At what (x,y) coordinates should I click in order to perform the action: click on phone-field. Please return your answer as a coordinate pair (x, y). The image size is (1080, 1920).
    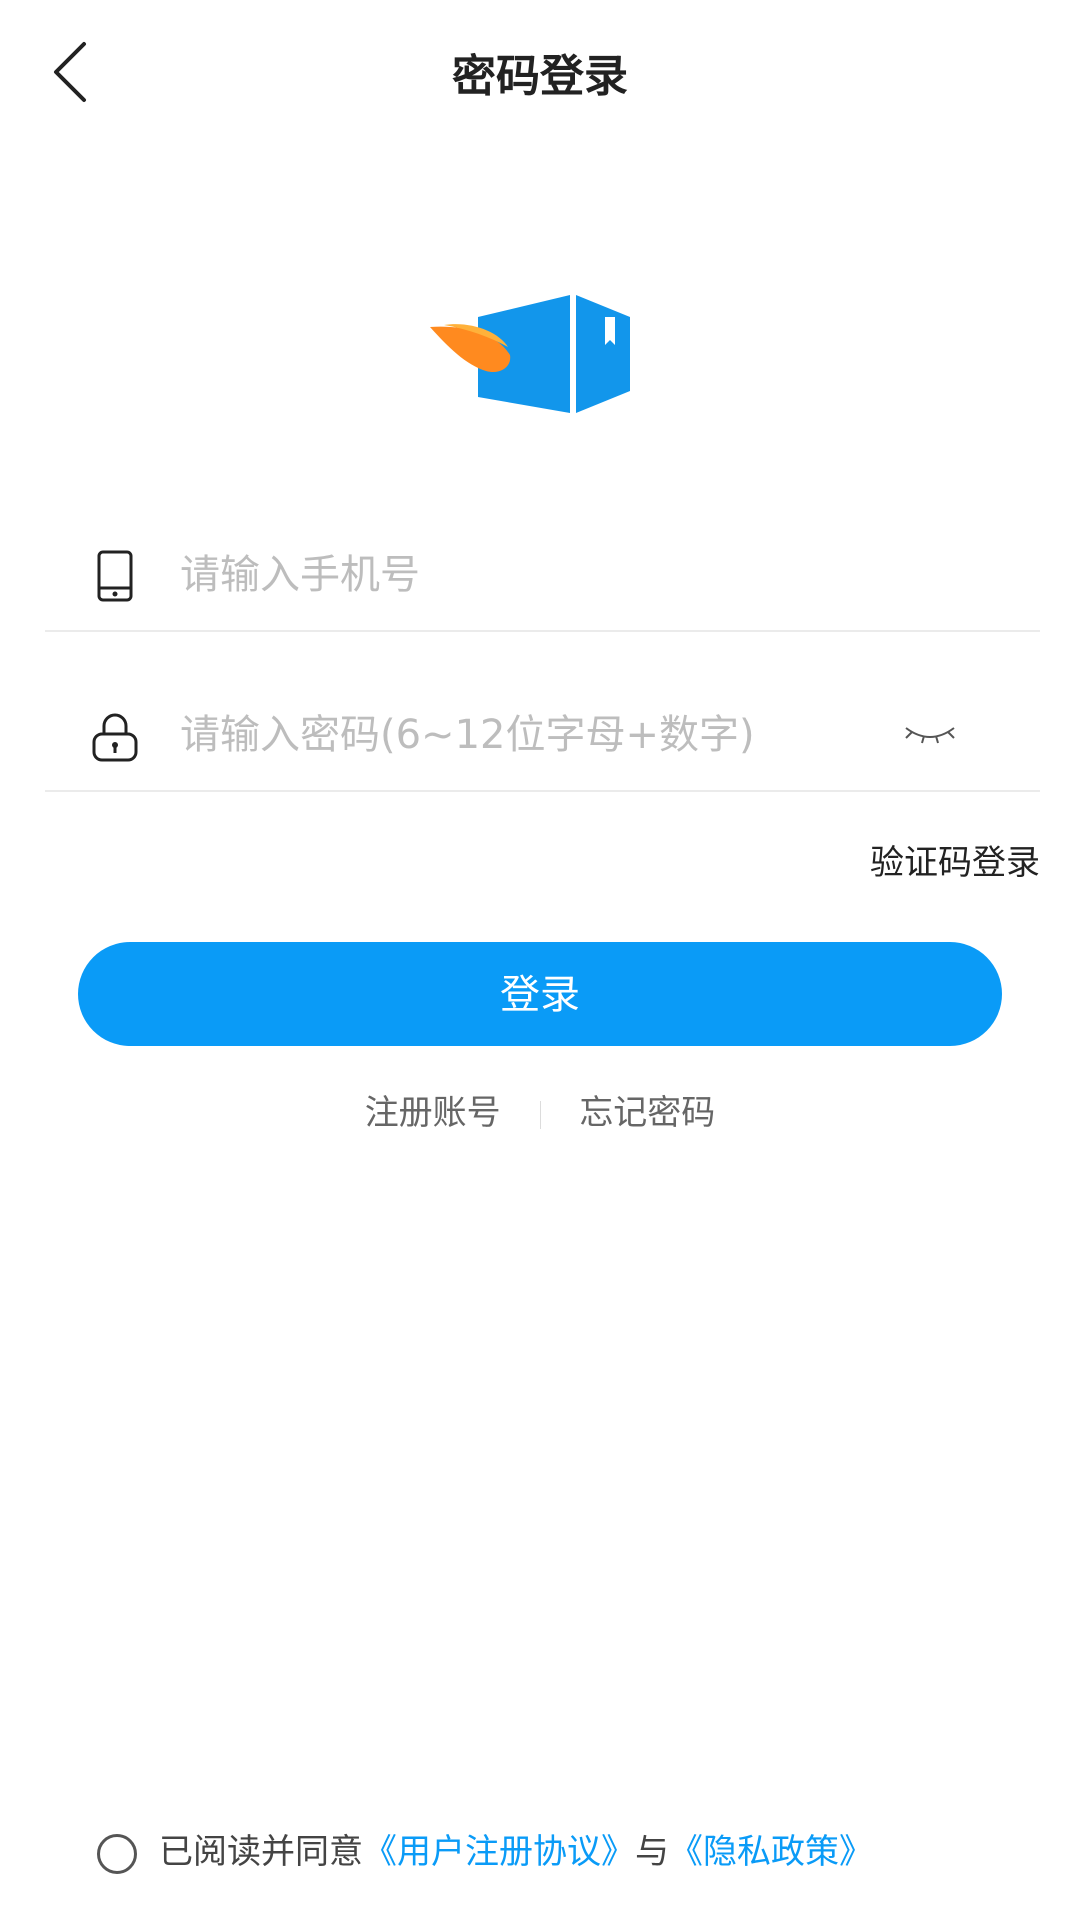
    Looking at the image, I should click on (542, 576).